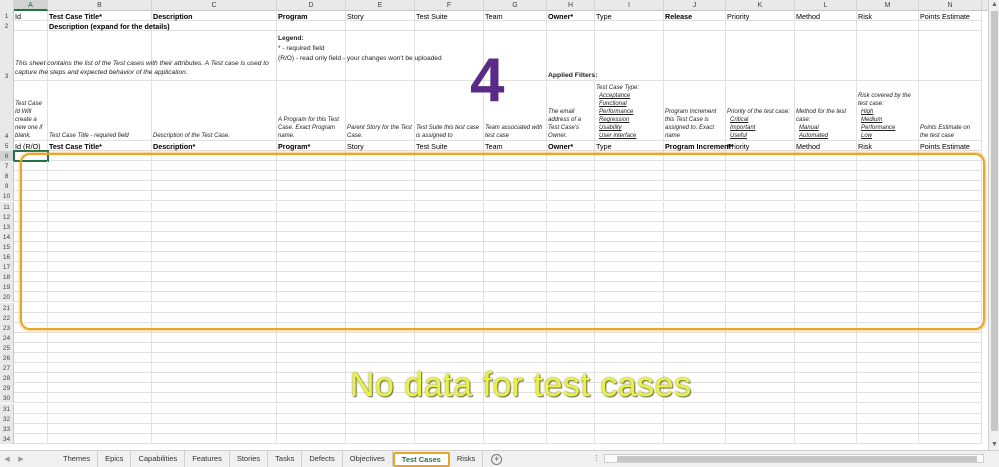 This screenshot has height=467, width=999. Describe the element at coordinates (826, 16) in the screenshot. I see `header-cell-l: Method` at that location.